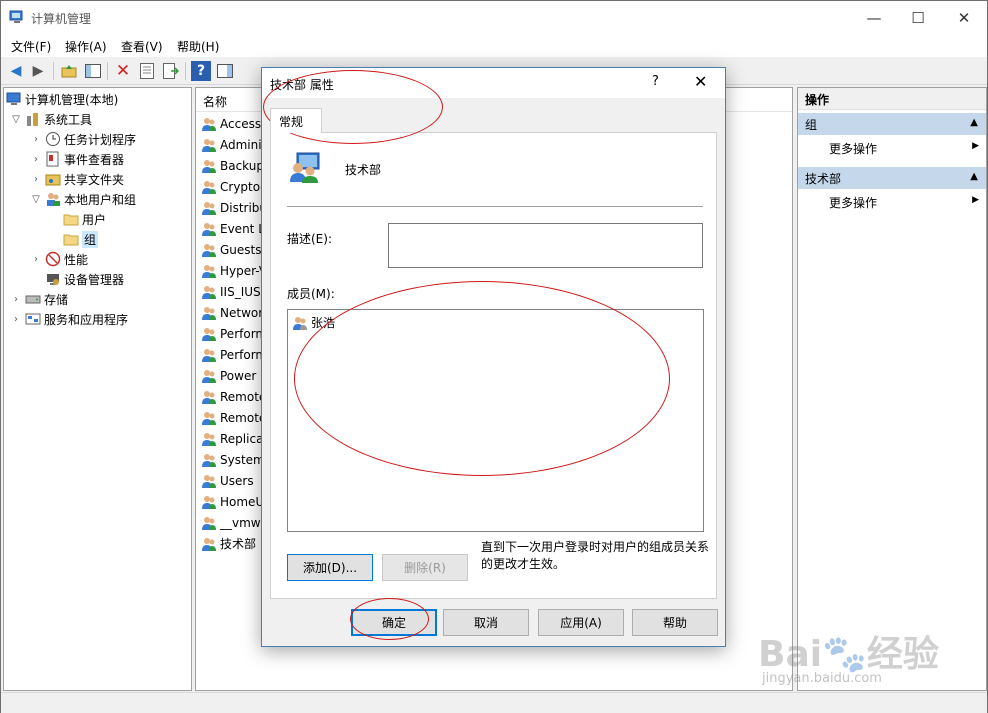 This screenshot has height=713, width=988. What do you see at coordinates (33, 299) in the screenshot?
I see `storage-icon` at bounding box center [33, 299].